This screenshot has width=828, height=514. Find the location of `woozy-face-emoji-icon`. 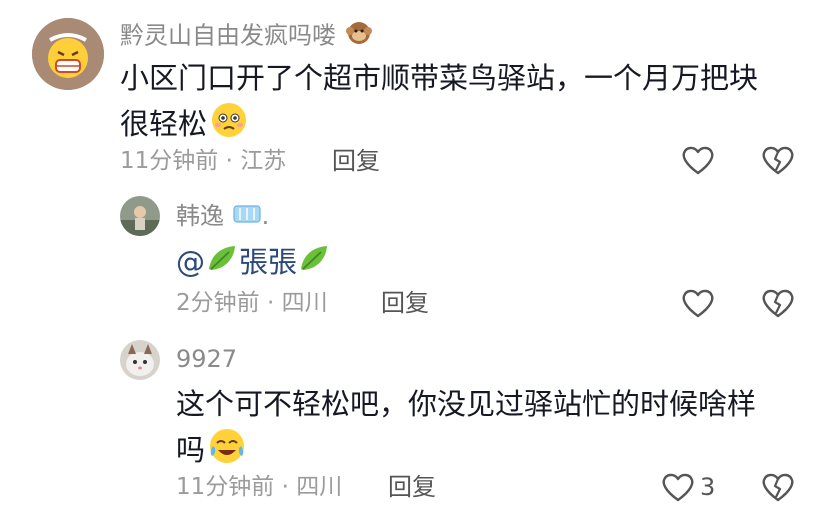

woozy-face-emoji-icon is located at coordinates (229, 126).